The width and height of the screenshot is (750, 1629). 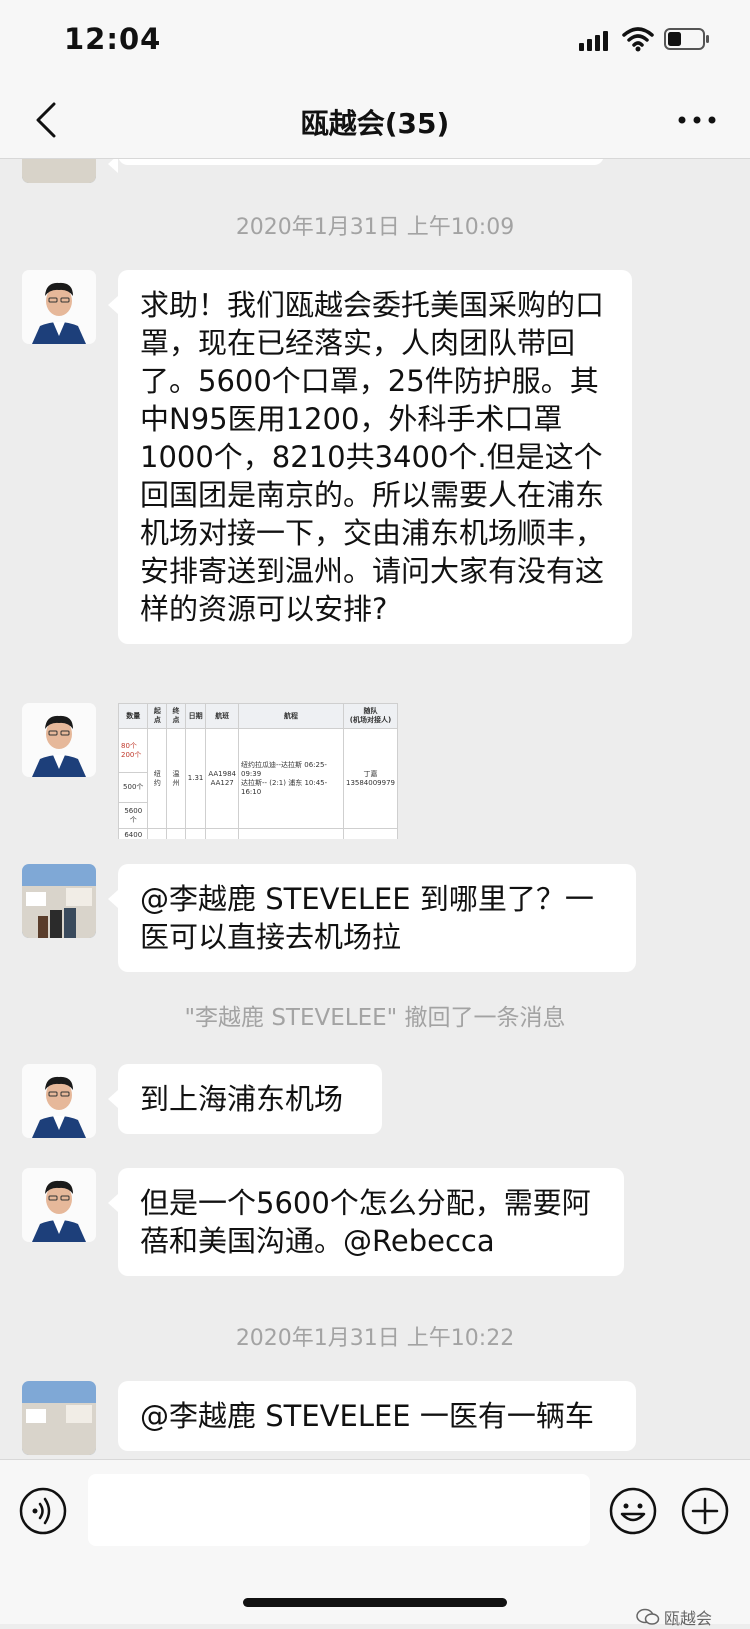 I want to click on table-cell: 80个 200个, so click(x=133, y=750).